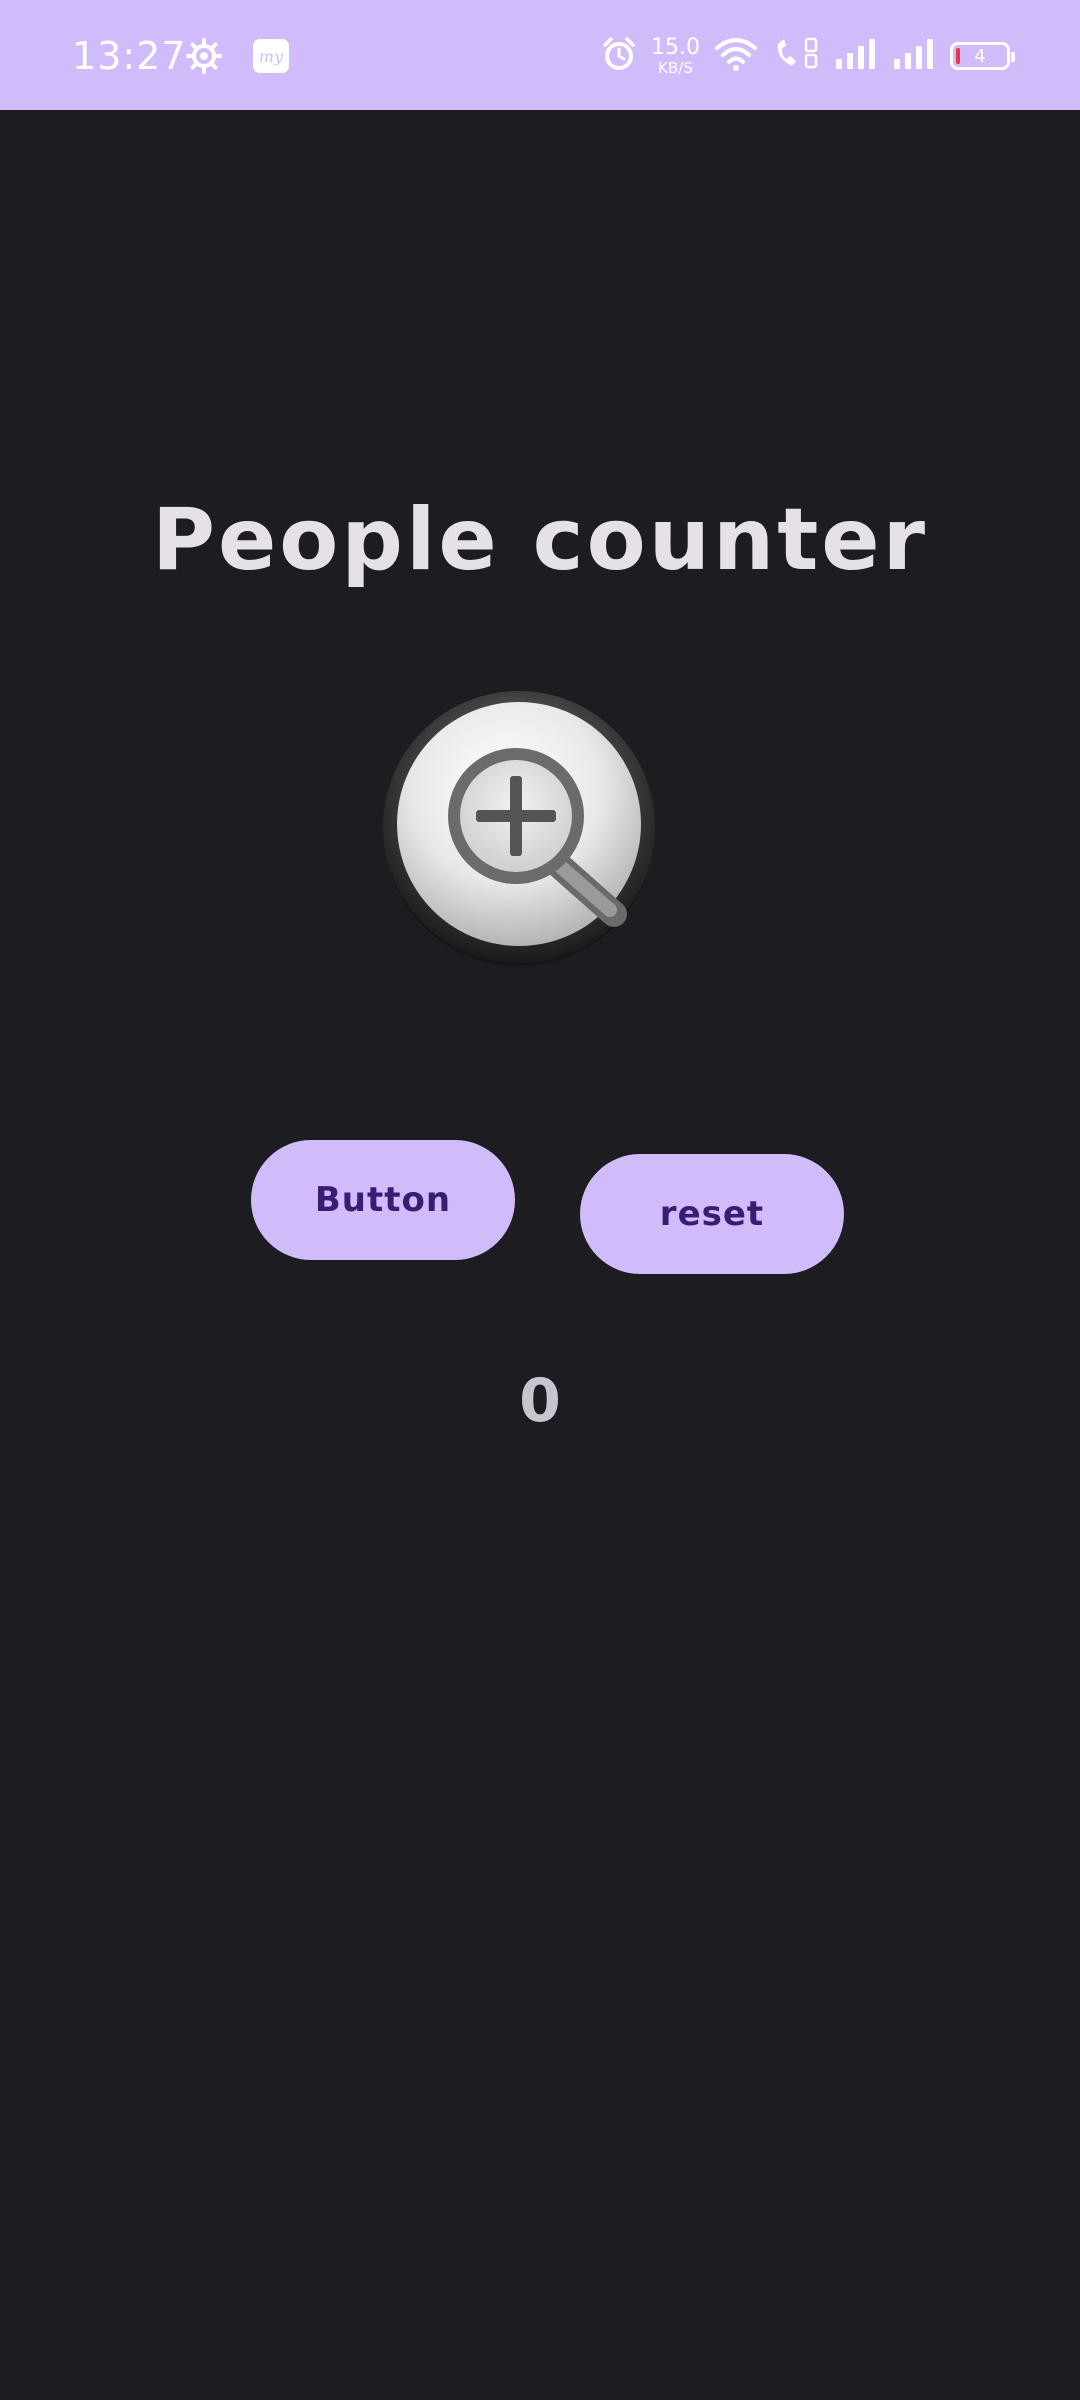 This screenshot has width=1080, height=2400. I want to click on page-title: People counter, so click(540, 540).